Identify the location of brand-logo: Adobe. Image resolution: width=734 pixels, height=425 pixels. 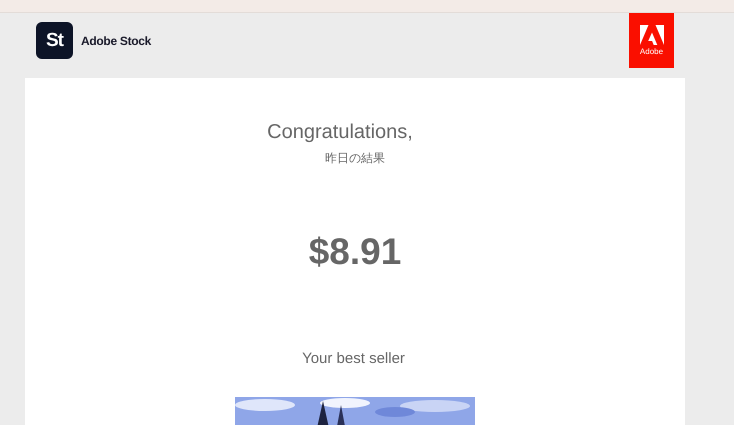
(651, 40).